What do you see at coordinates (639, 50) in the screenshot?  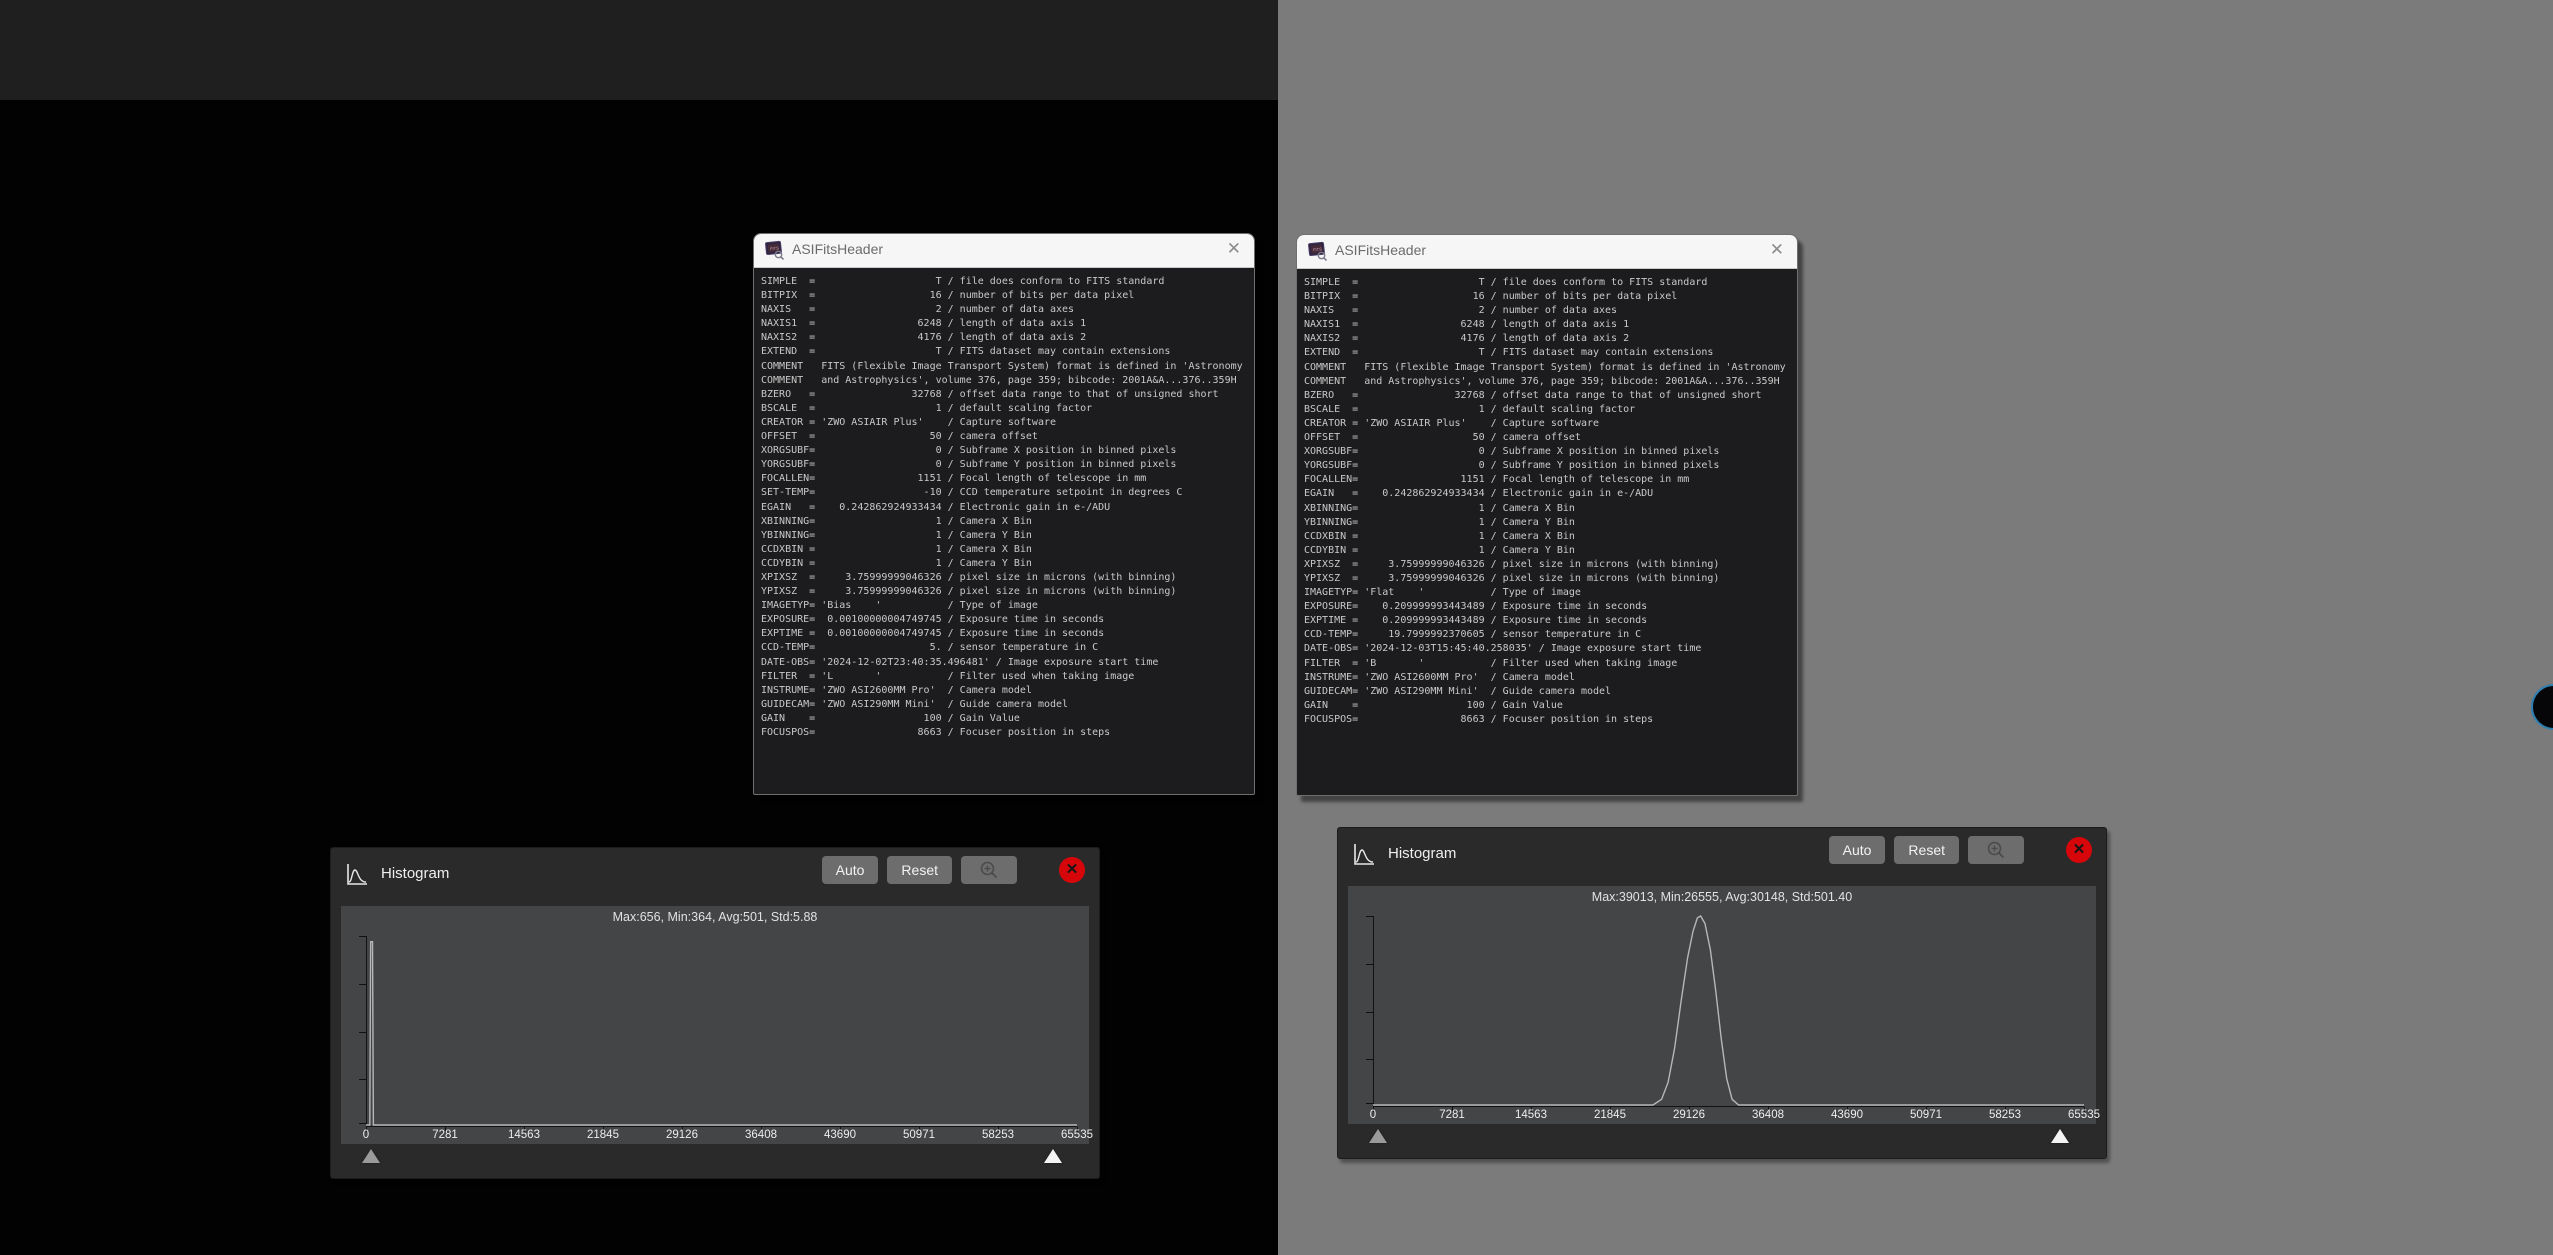 I see `image-canvas-dark-top-strip` at bounding box center [639, 50].